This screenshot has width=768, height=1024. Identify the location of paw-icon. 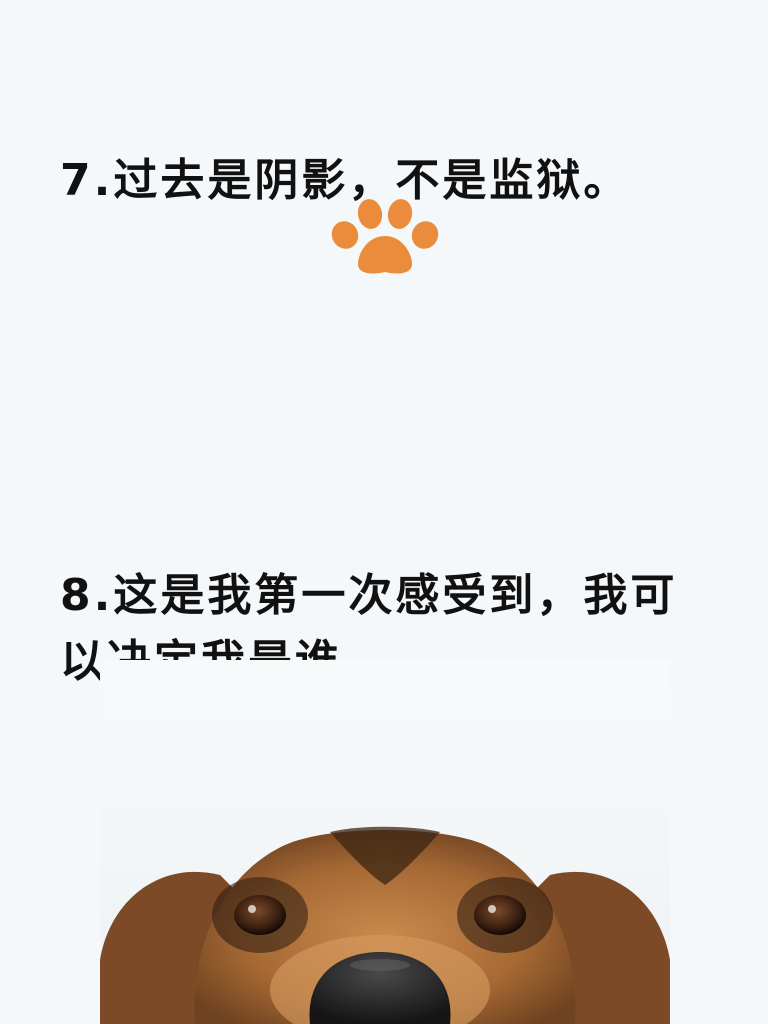
(385, 236).